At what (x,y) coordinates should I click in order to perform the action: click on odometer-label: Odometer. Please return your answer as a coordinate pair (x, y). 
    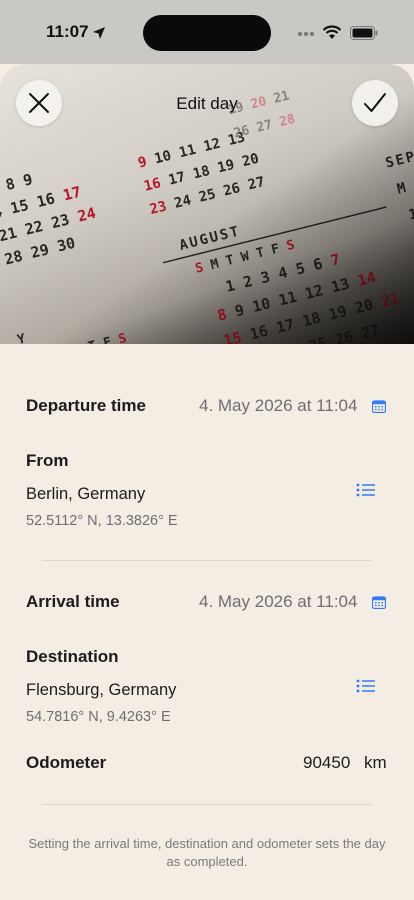
    Looking at the image, I should click on (66, 762).